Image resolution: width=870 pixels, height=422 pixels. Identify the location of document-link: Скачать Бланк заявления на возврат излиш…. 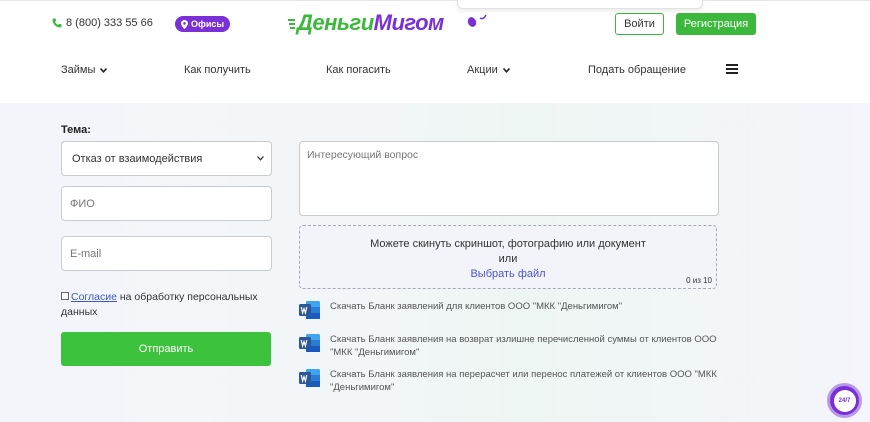
(514, 346).